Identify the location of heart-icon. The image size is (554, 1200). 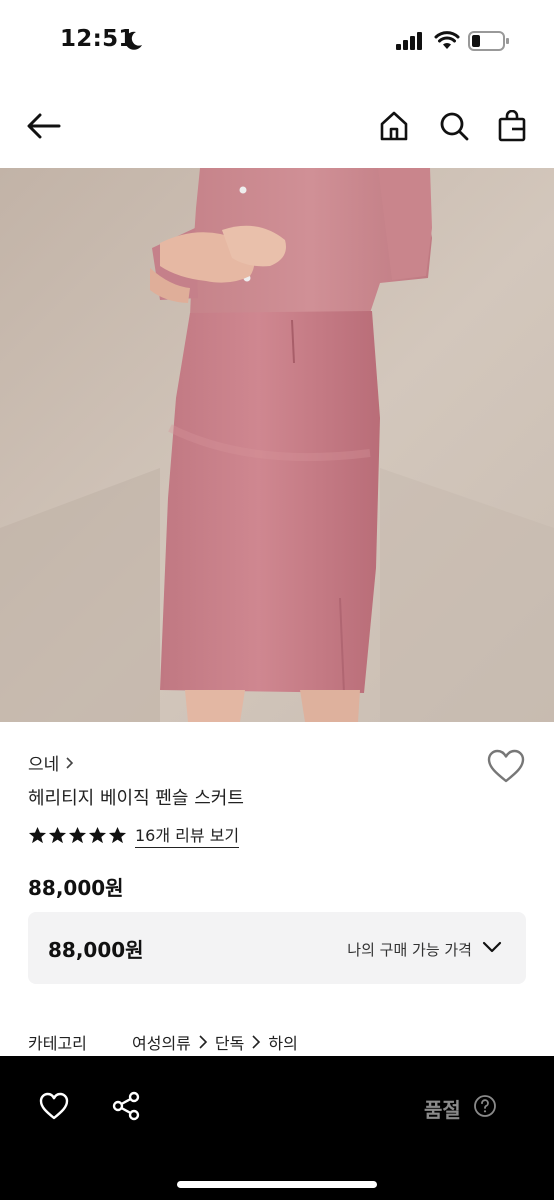
(506, 766).